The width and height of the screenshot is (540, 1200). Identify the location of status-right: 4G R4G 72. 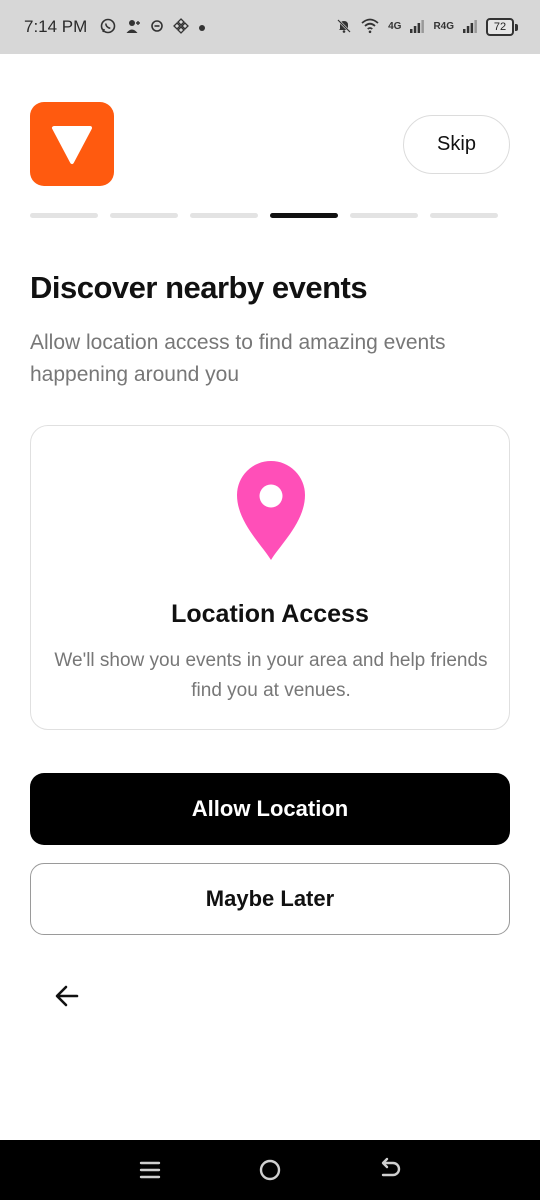
(427, 27).